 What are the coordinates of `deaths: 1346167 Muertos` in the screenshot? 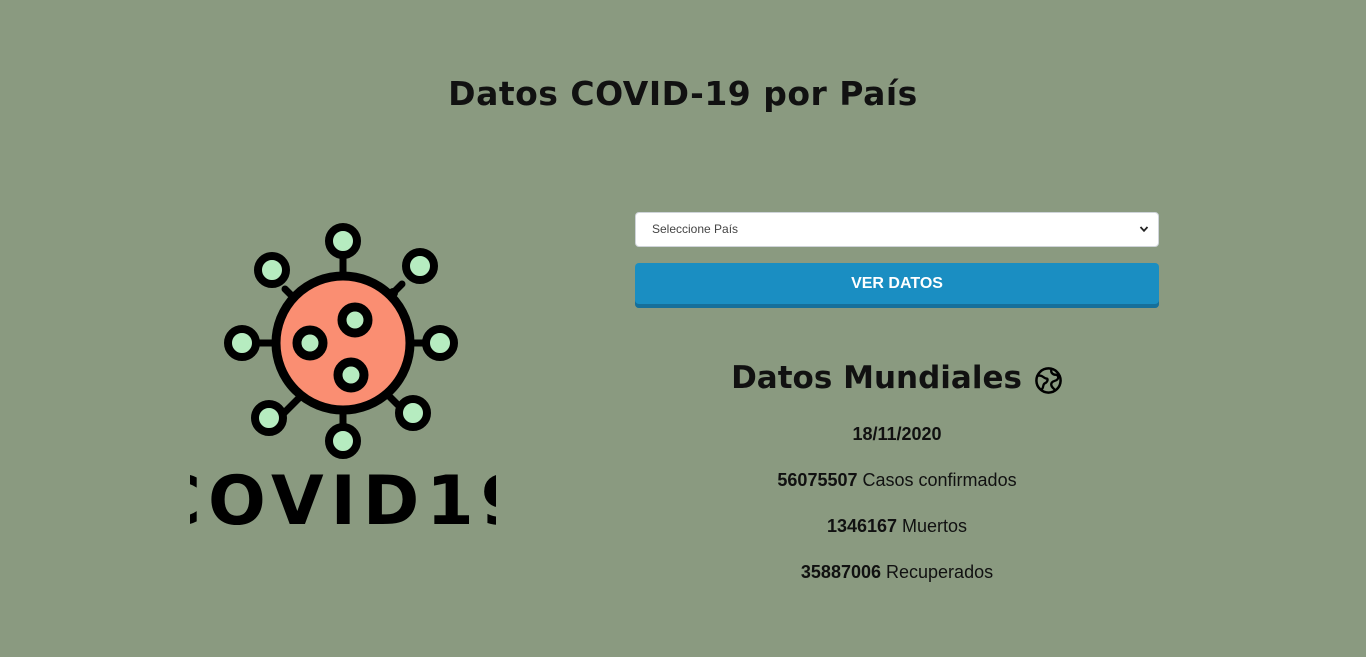 It's located at (897, 526).